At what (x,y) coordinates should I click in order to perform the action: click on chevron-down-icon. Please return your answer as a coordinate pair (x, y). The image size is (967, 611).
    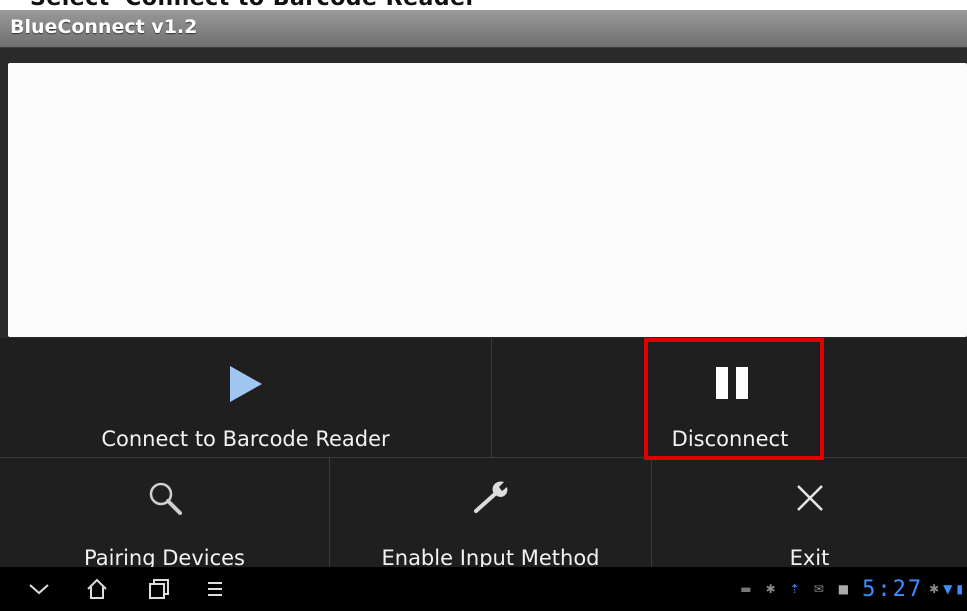
    Looking at the image, I should click on (39, 589).